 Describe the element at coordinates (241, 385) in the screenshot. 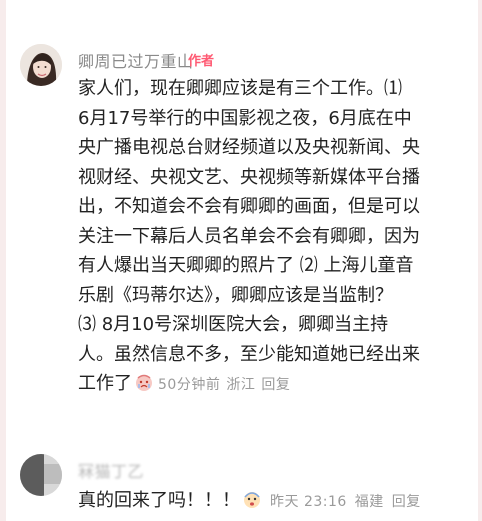

I see `comment-location: 浙江` at that location.